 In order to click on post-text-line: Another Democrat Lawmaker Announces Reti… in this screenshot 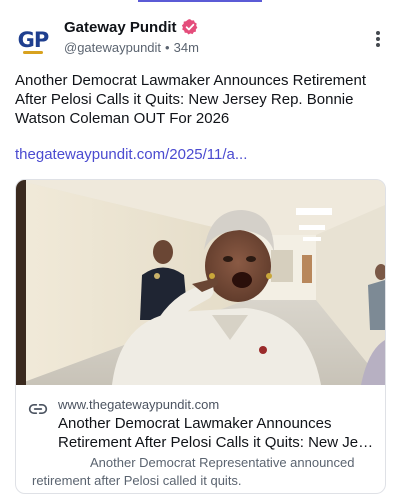, I will do `click(191, 80)`.